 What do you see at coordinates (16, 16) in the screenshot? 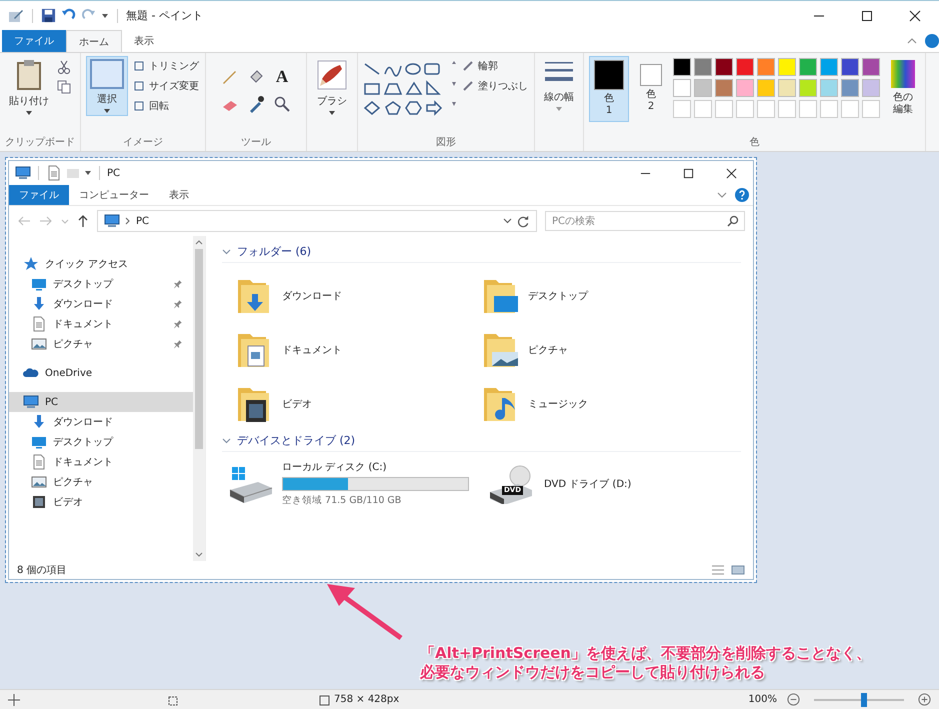
I see `paint-icon` at bounding box center [16, 16].